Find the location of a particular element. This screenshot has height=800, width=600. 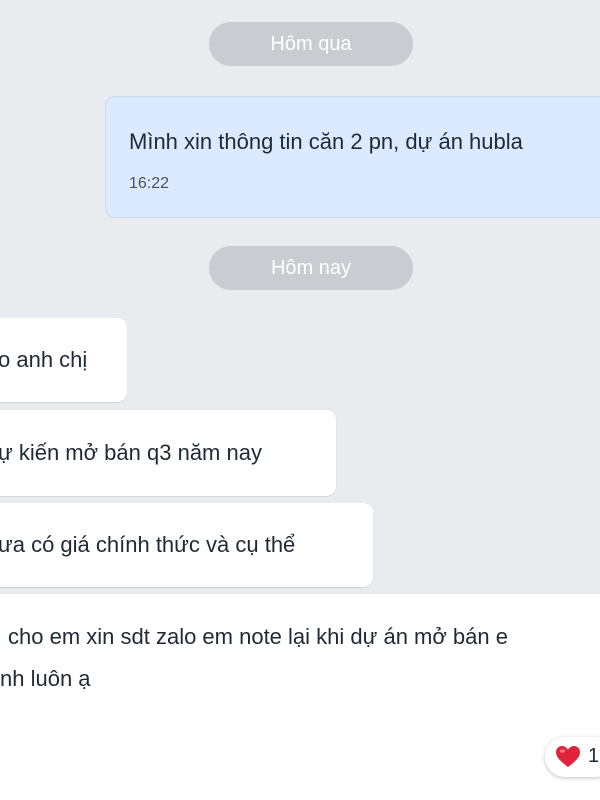

heart-shape is located at coordinates (568, 756).